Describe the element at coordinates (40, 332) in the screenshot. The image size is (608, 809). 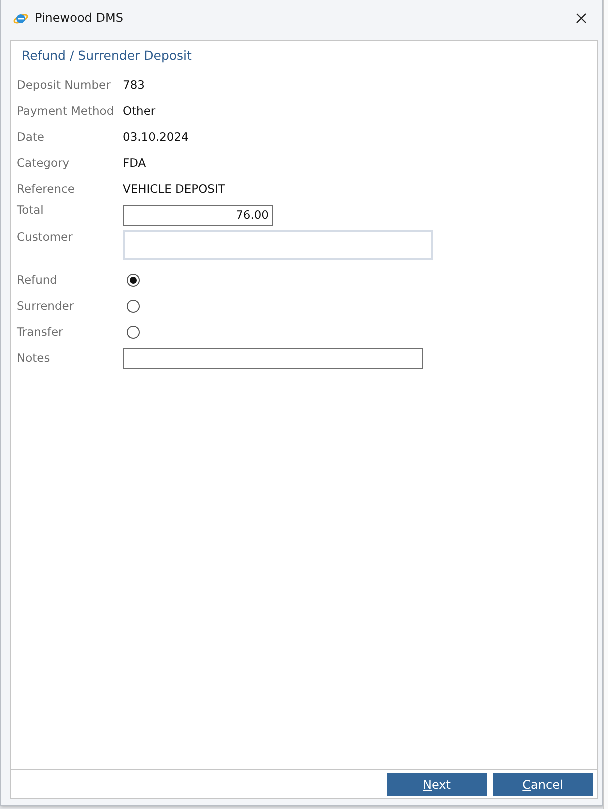
I see `field-label: Transfer` at that location.